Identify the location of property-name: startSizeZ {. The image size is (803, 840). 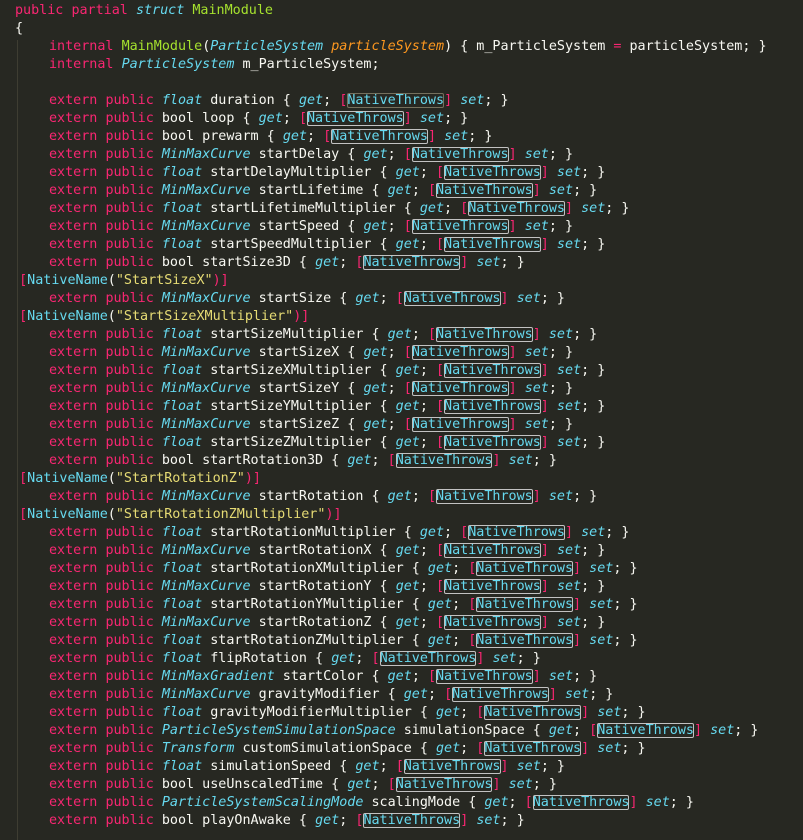
(307, 424).